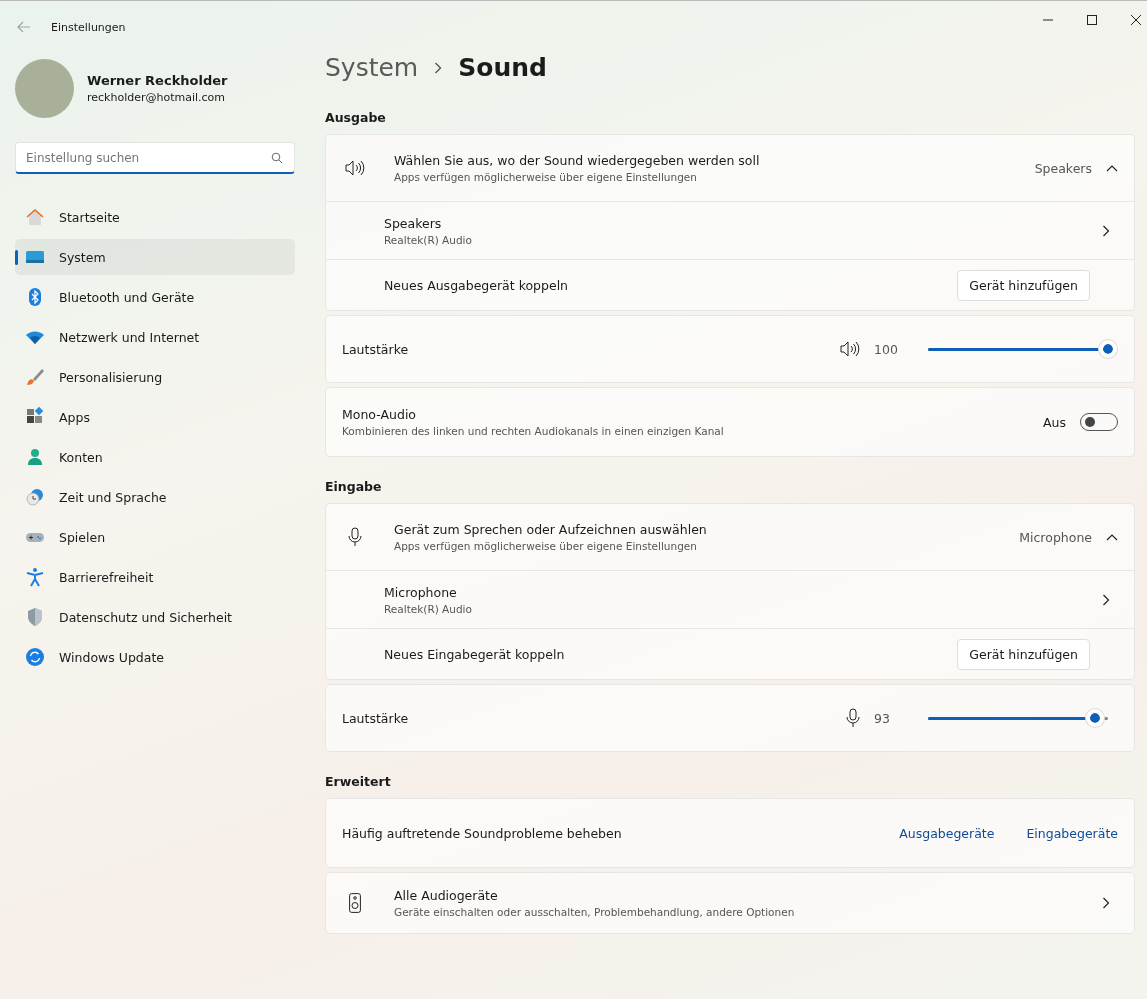 Image resolution: width=1147 pixels, height=999 pixels. Describe the element at coordinates (354, 486) in the screenshot. I see `section-heading: Eingabe` at that location.